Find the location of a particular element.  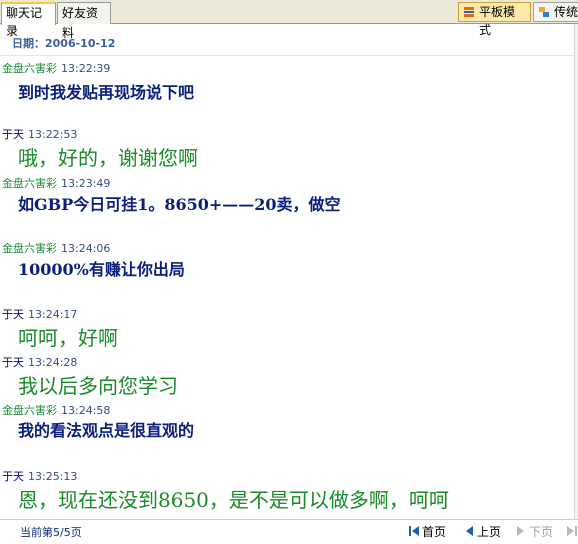

message-text: 我以后多向您学习 is located at coordinates (98, 386).